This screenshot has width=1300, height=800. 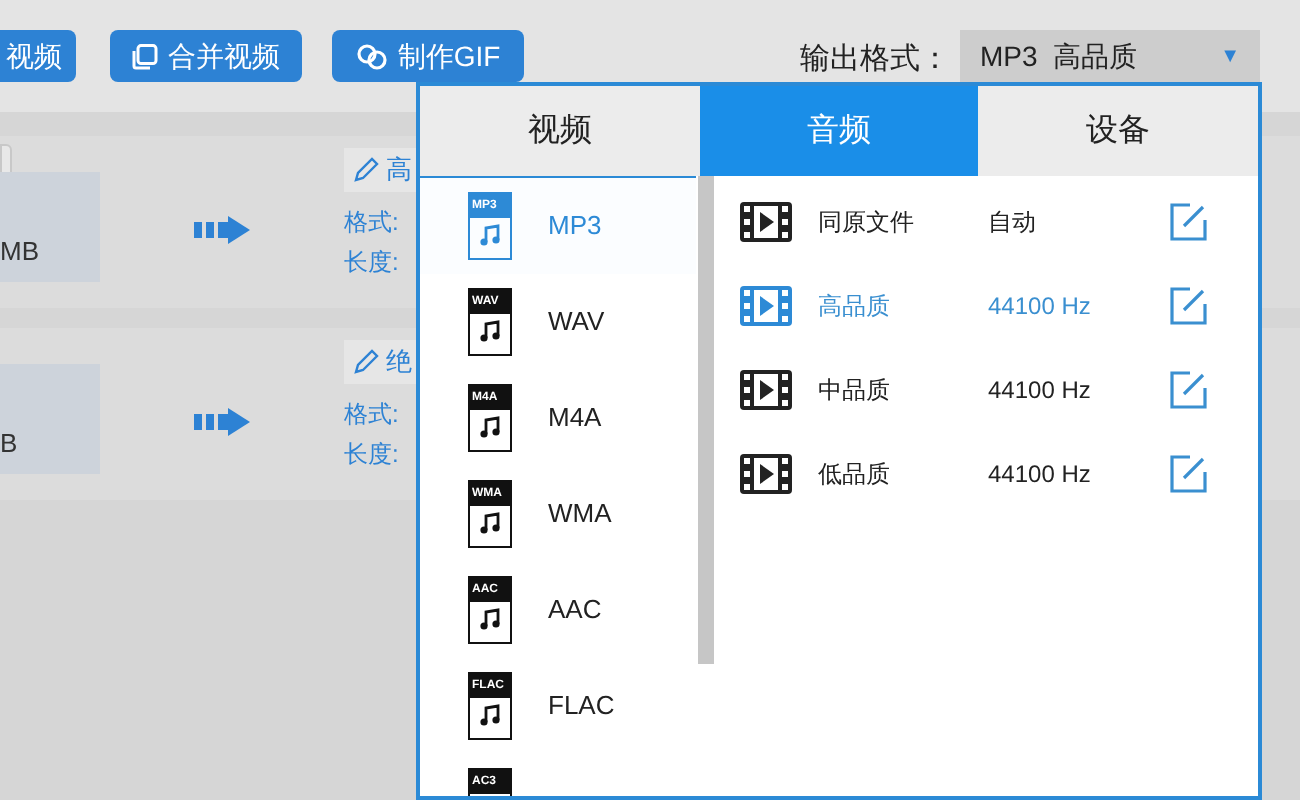 What do you see at coordinates (867, 223) in the screenshot?
I see `preset-name: 同原文件` at bounding box center [867, 223].